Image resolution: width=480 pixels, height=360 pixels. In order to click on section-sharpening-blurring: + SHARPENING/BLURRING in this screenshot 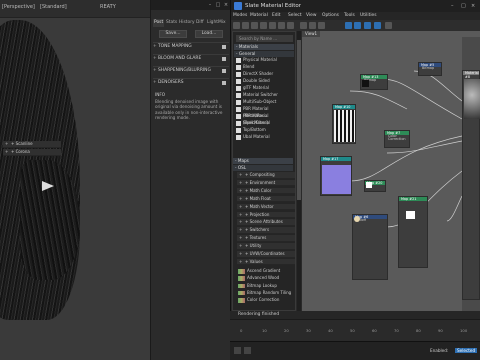, I will do `click(191, 70)`.